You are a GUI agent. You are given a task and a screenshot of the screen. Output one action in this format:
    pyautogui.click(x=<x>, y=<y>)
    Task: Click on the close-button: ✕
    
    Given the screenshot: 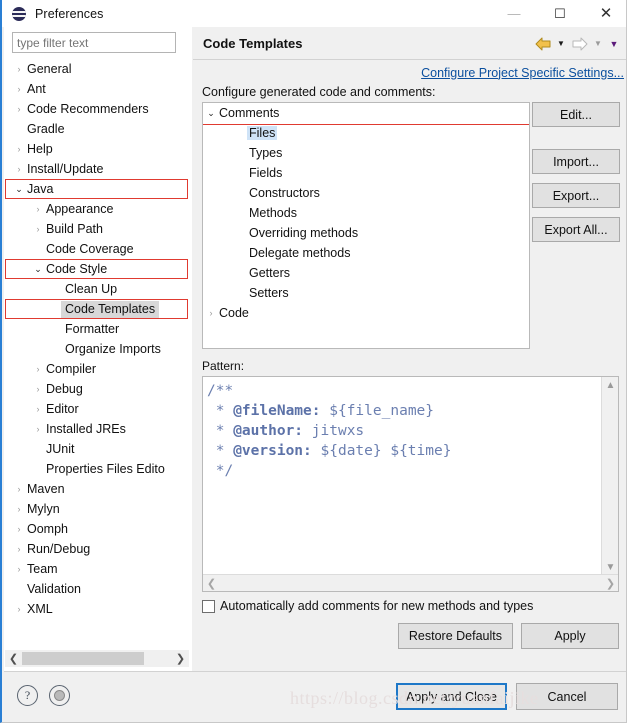 What is the action you would take?
    pyautogui.click(x=604, y=13)
    